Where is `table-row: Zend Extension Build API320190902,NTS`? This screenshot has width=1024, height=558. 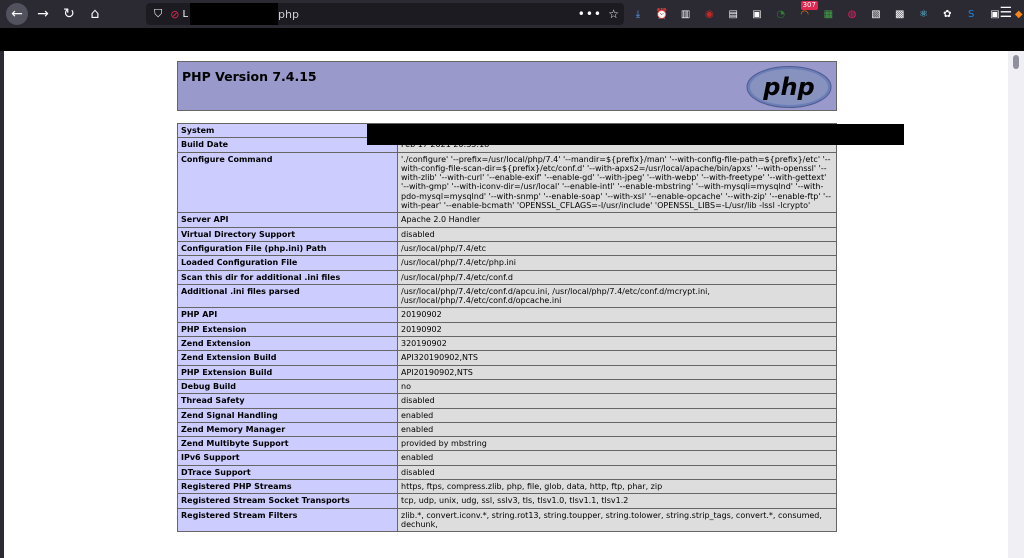 table-row: Zend Extension Build API320190902,NTS is located at coordinates (507, 358).